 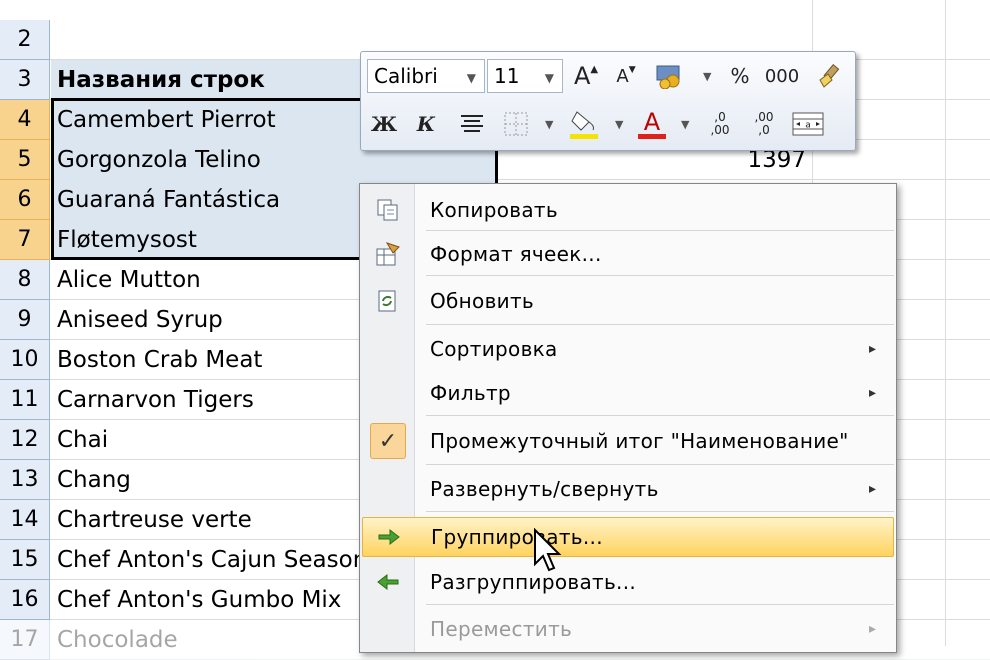 I want to click on font-color-swatch, so click(x=652, y=136).